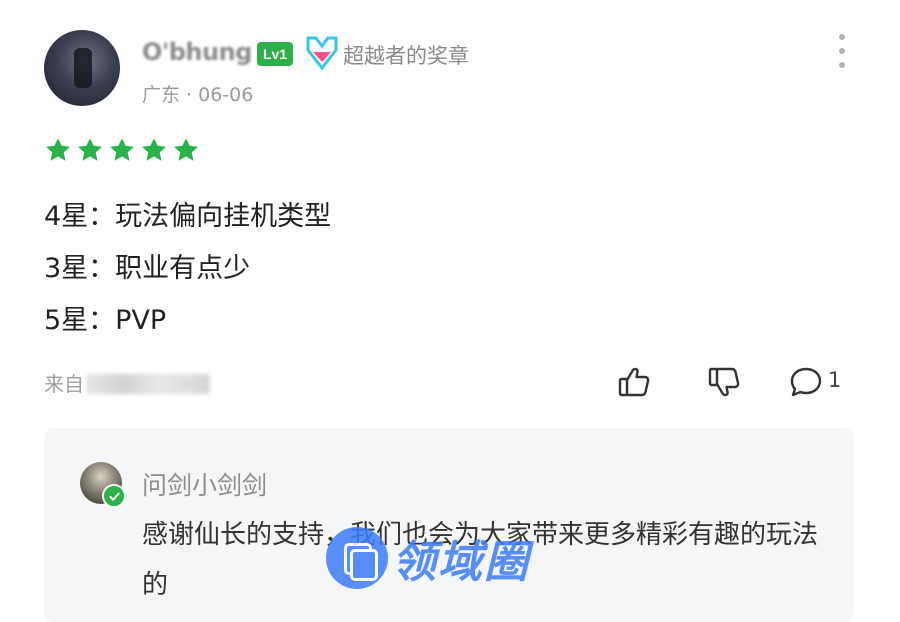 The image size is (900, 622). What do you see at coordinates (461, 562) in the screenshot?
I see `watermark-text: 领域圈` at bounding box center [461, 562].